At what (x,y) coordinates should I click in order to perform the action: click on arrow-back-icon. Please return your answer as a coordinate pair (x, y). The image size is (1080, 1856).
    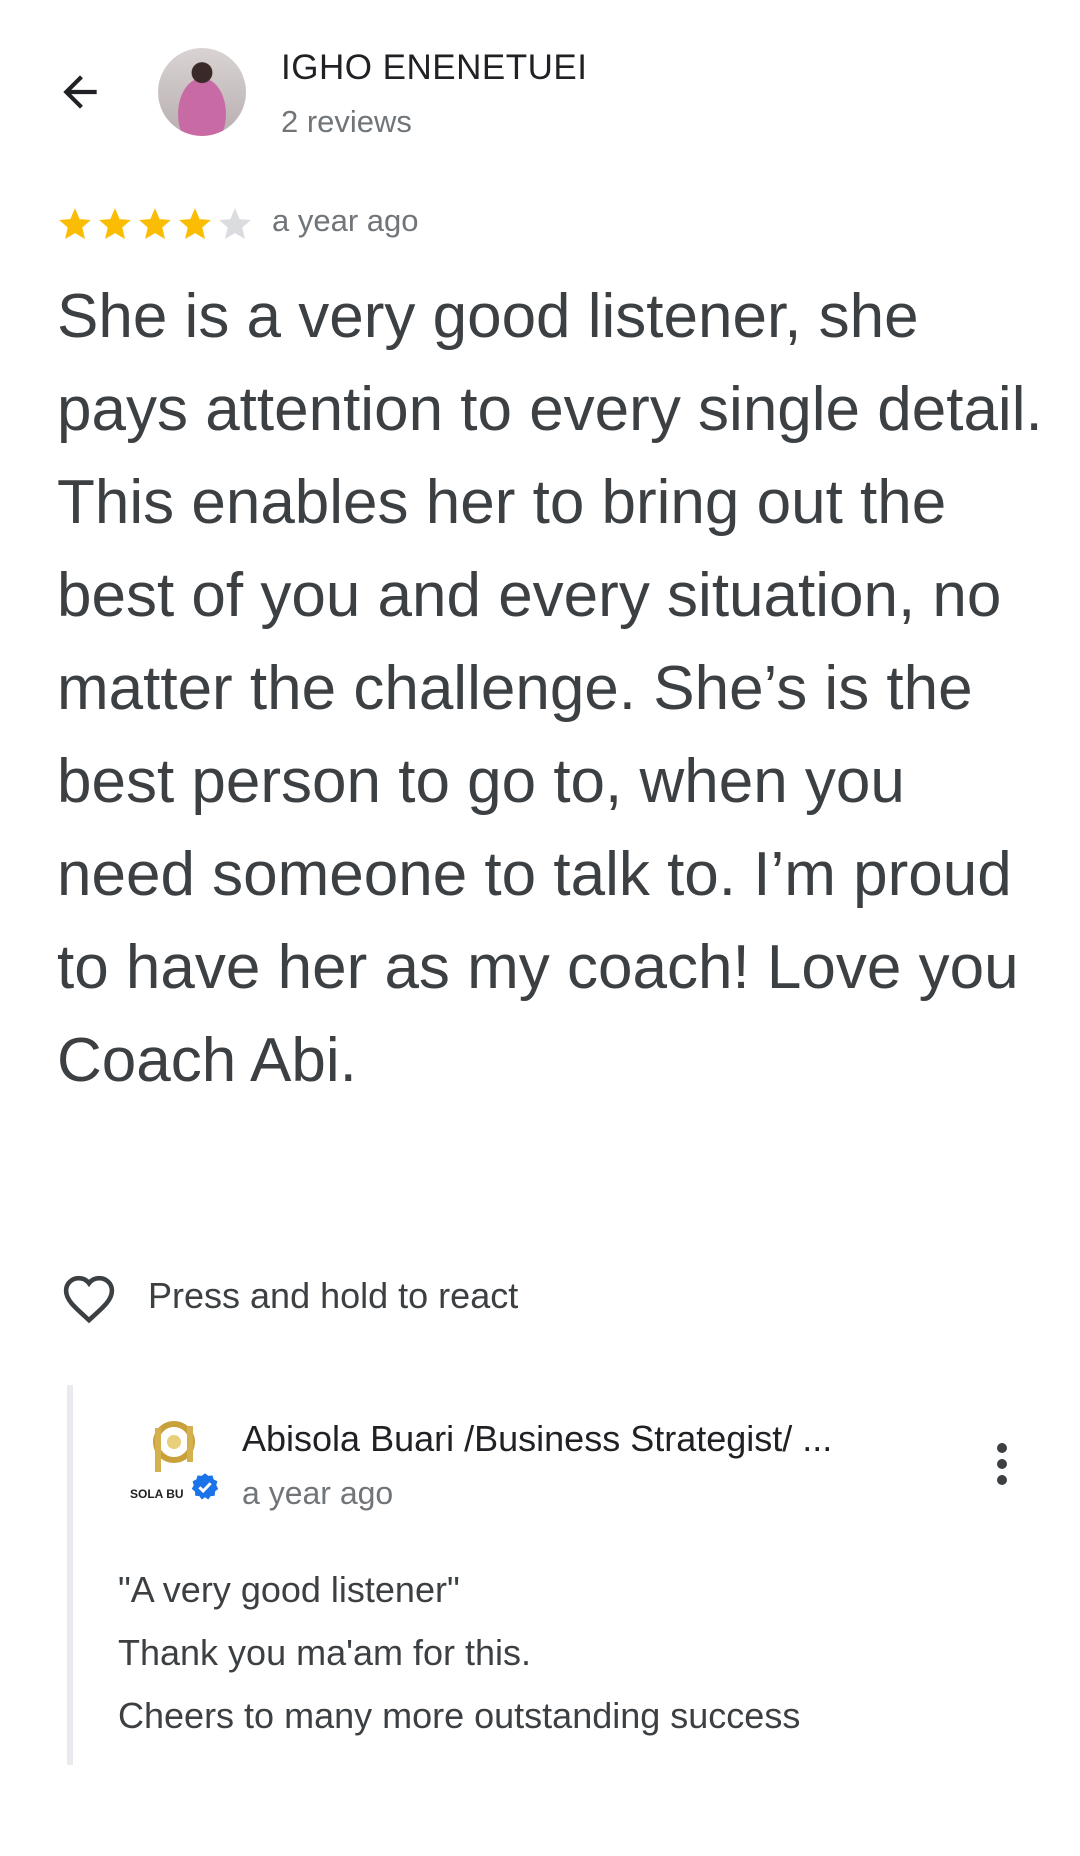
    Looking at the image, I should click on (80, 92).